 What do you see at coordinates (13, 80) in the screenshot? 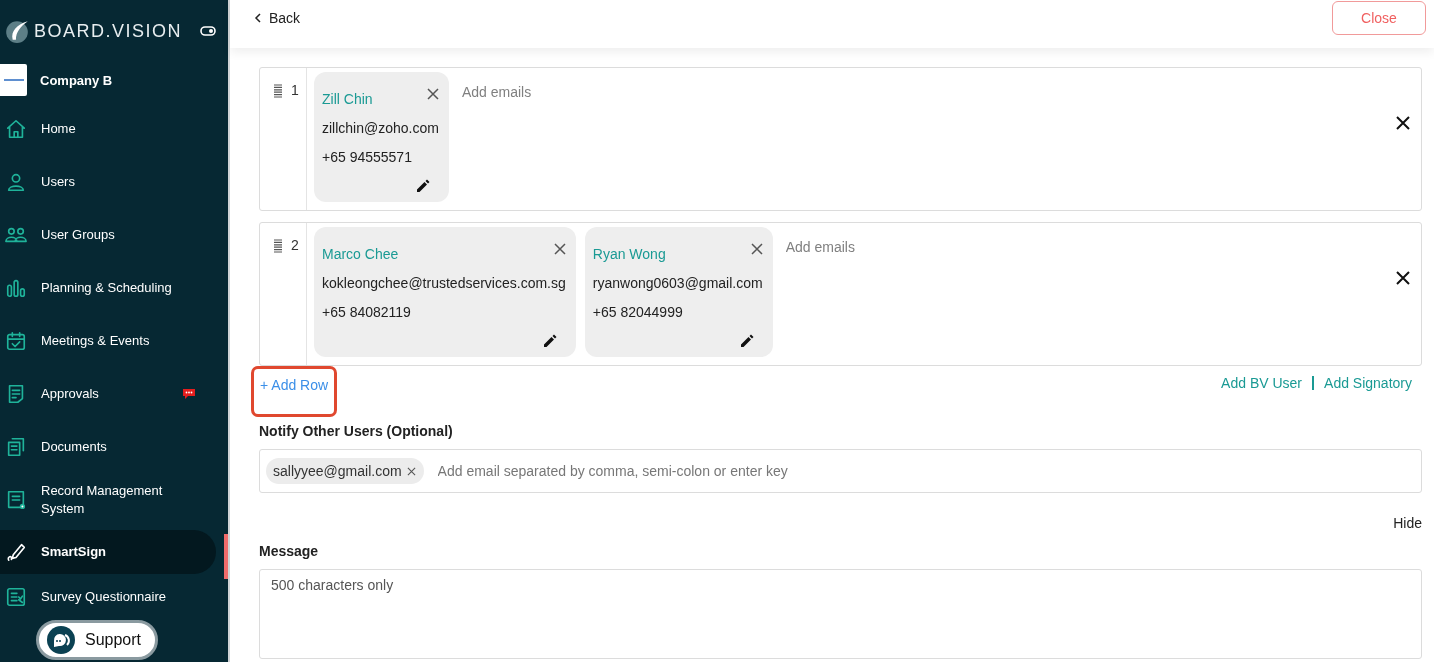
I see `company-logo` at bounding box center [13, 80].